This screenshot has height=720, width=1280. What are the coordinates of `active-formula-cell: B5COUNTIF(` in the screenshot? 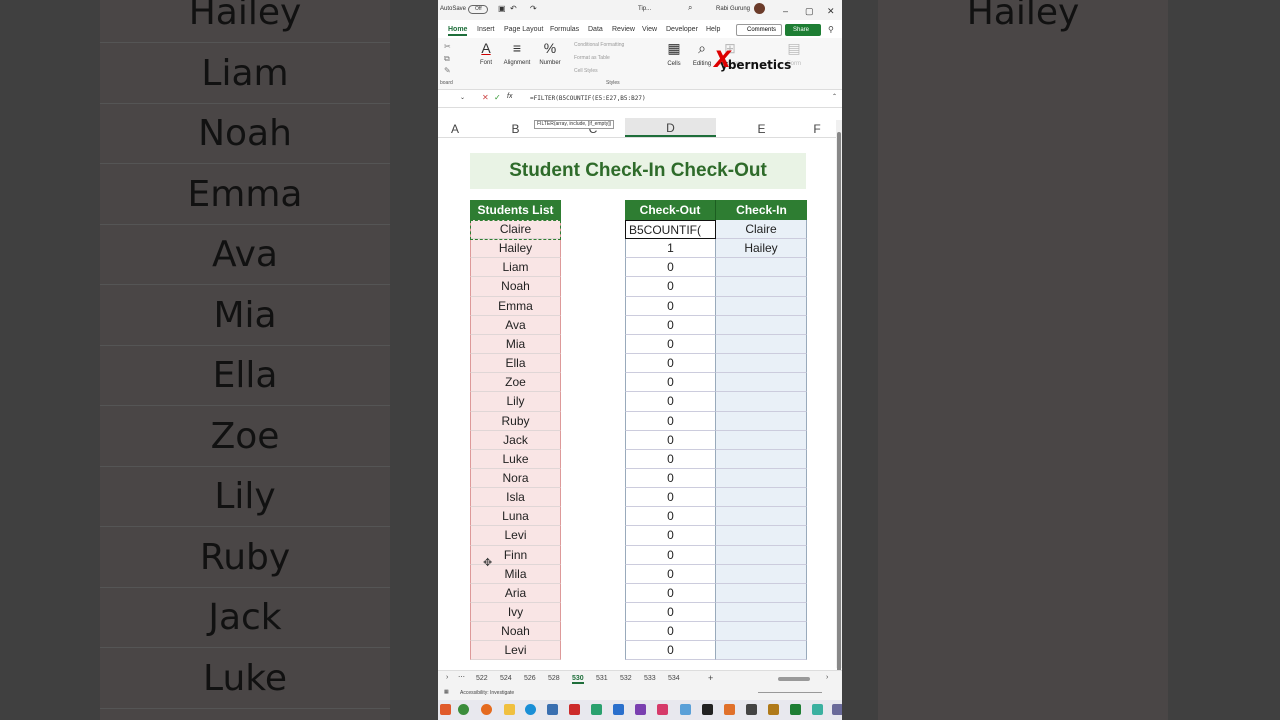 It's located at (670, 230).